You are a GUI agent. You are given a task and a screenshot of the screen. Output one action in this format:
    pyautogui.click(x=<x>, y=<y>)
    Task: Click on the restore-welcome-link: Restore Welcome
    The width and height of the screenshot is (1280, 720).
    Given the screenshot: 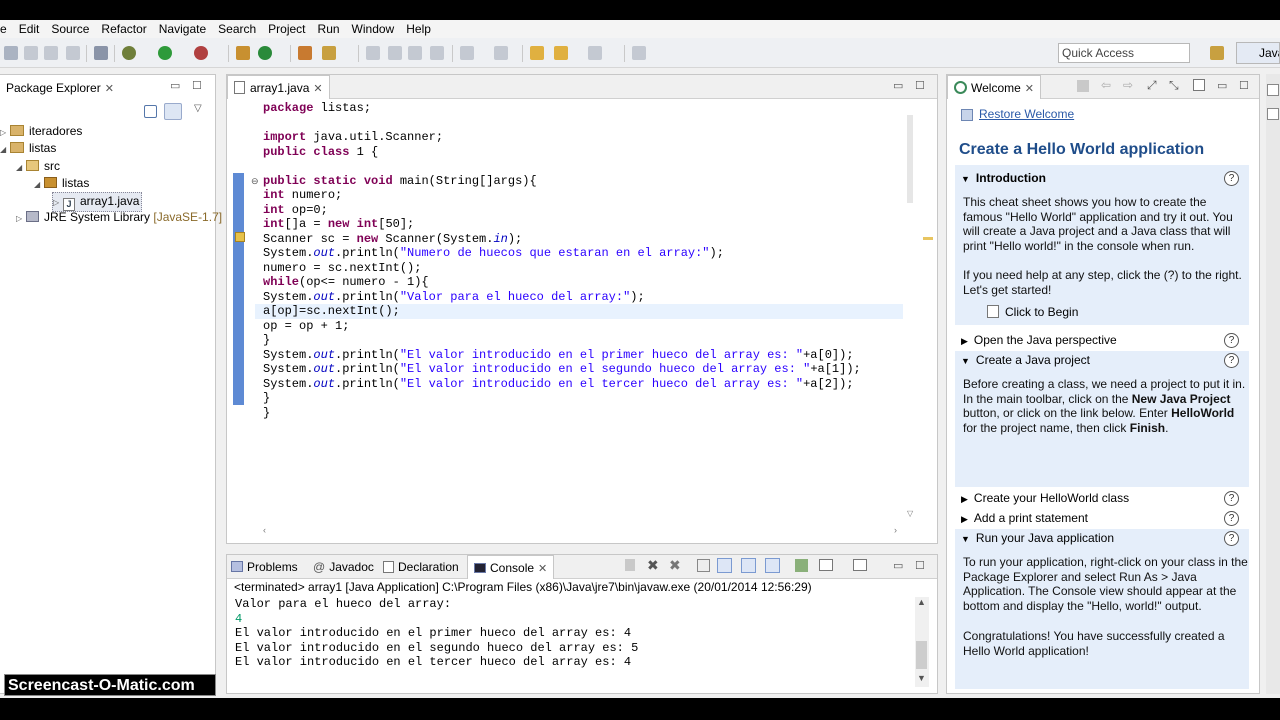 What is the action you would take?
    pyautogui.click(x=1026, y=114)
    